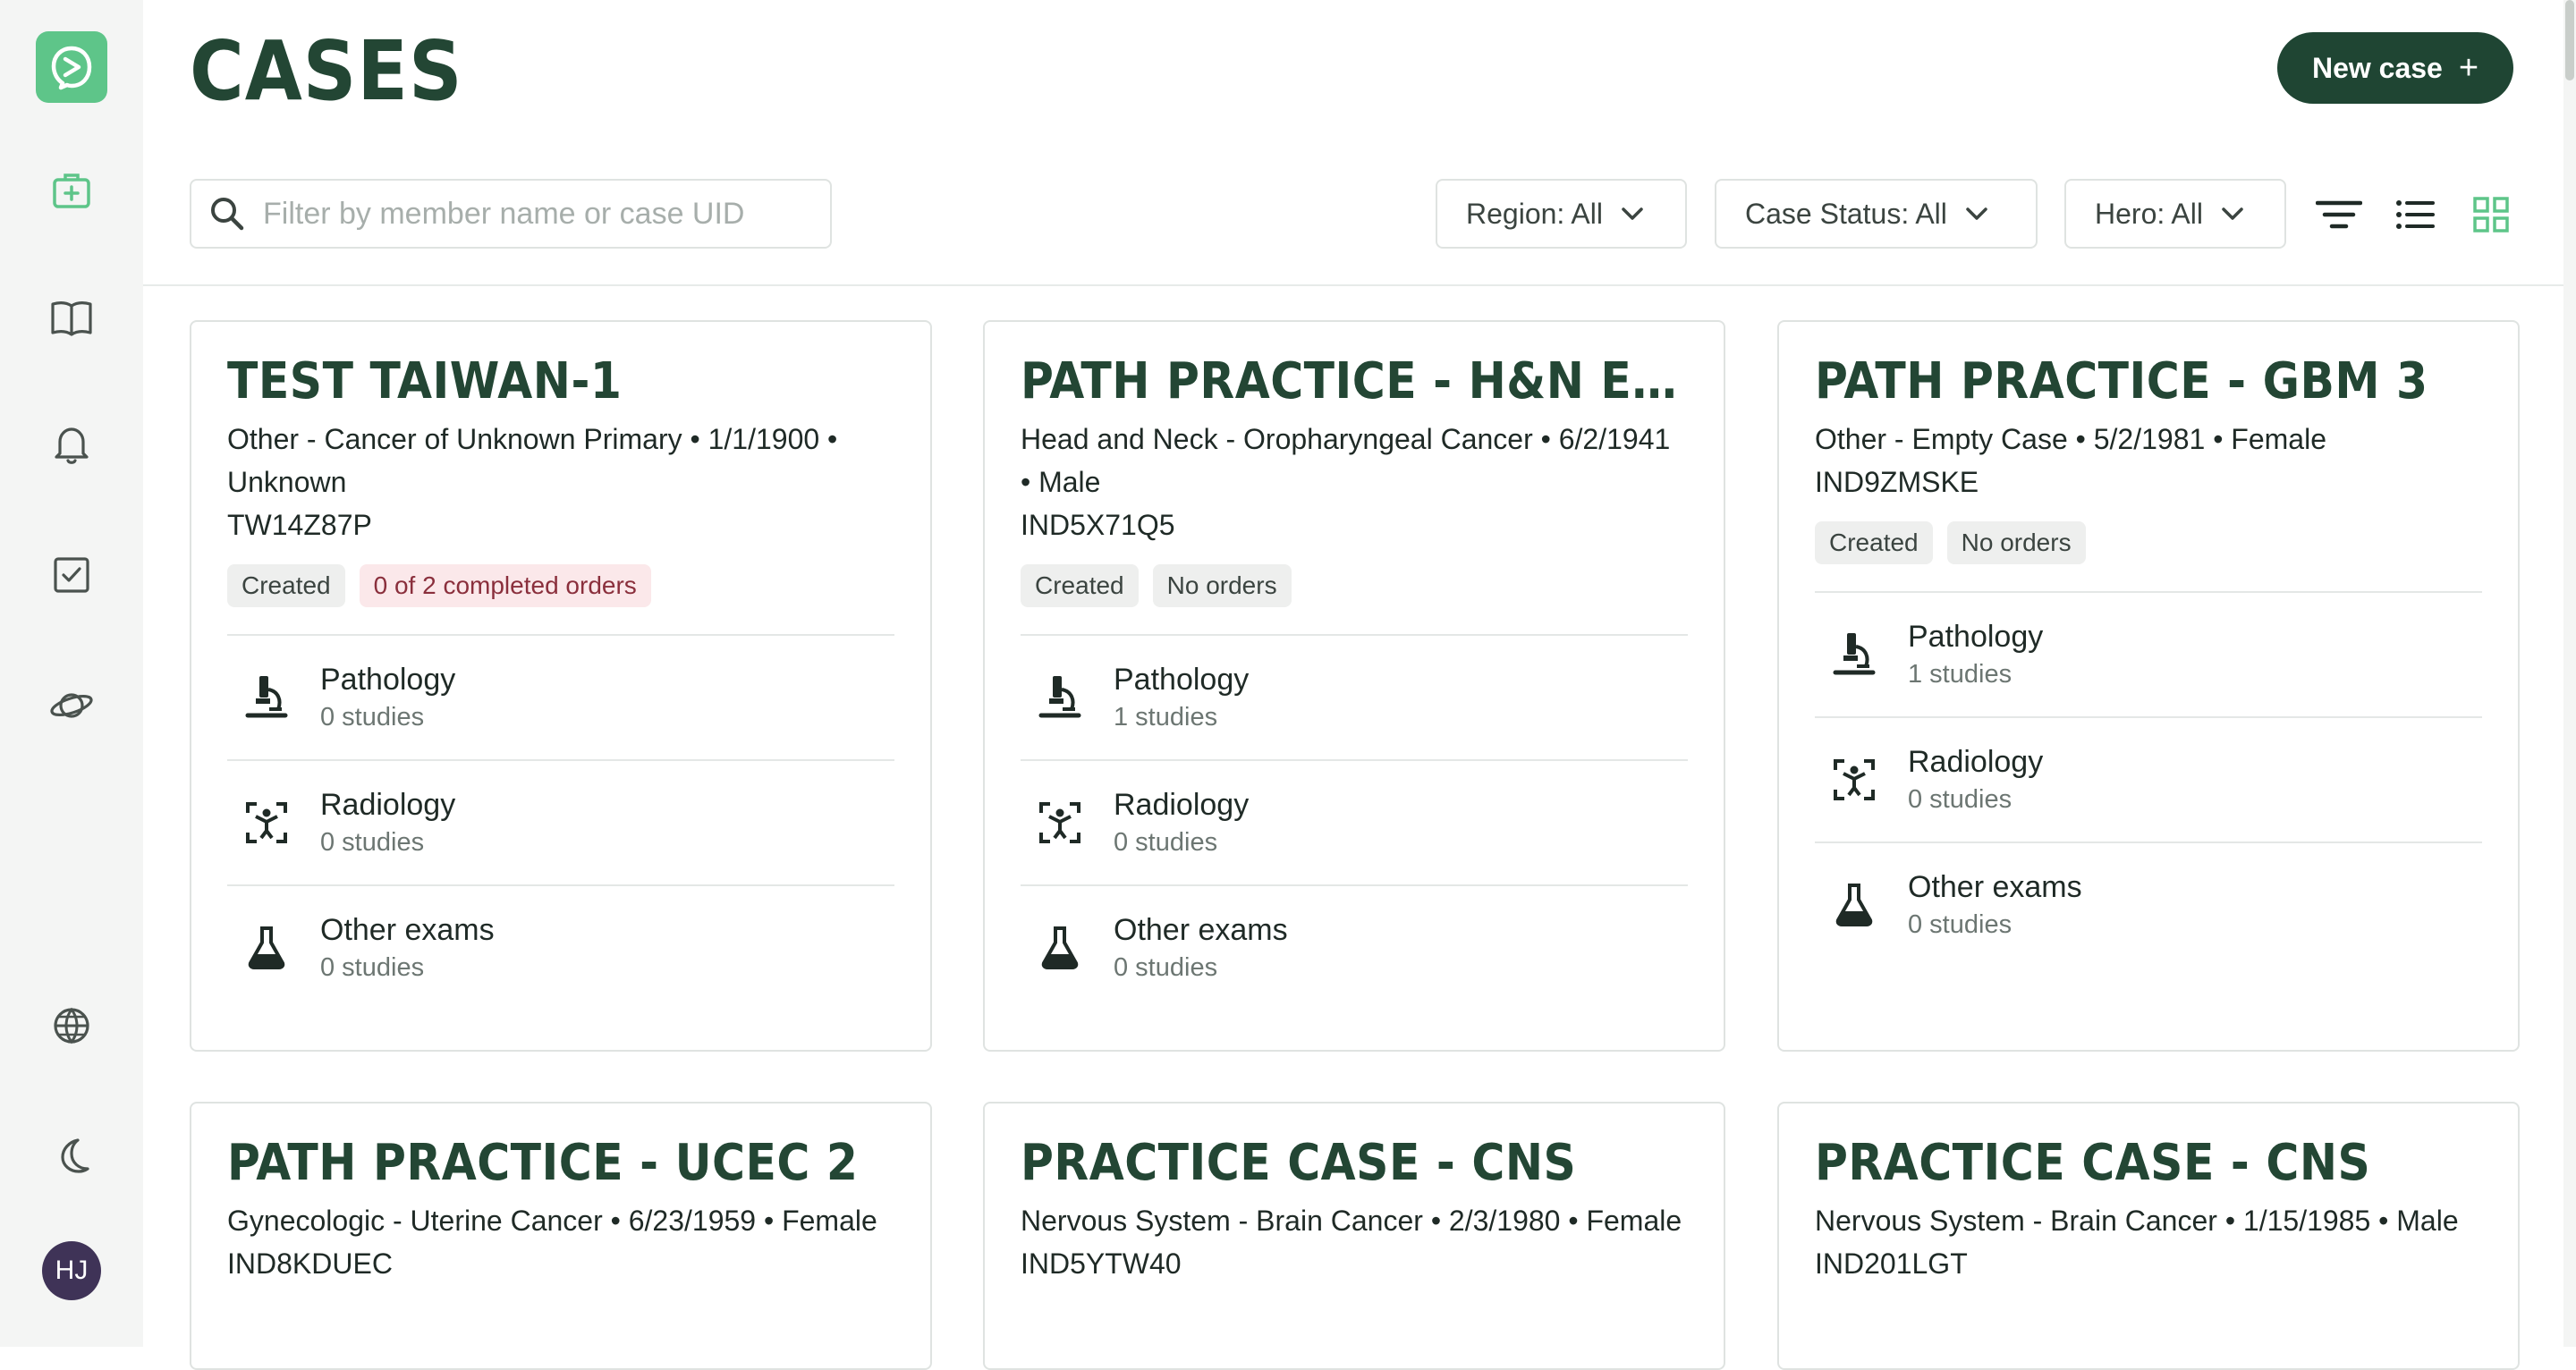  What do you see at coordinates (1891, 1263) in the screenshot?
I see `case-uid: IND201LGT` at bounding box center [1891, 1263].